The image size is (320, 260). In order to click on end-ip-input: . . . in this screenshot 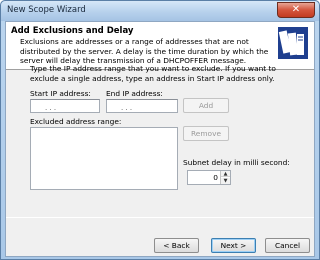, I will do `click(142, 106)`.